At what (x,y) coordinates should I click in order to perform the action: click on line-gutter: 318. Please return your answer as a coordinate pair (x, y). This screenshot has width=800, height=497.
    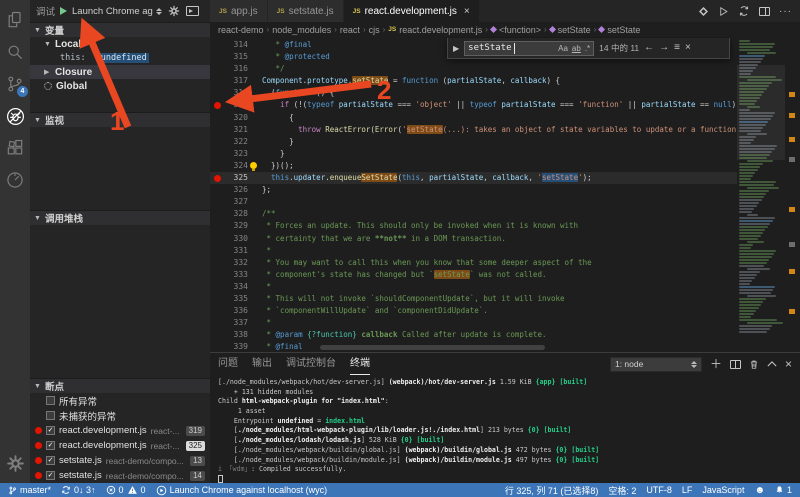
    Looking at the image, I should click on (229, 93).